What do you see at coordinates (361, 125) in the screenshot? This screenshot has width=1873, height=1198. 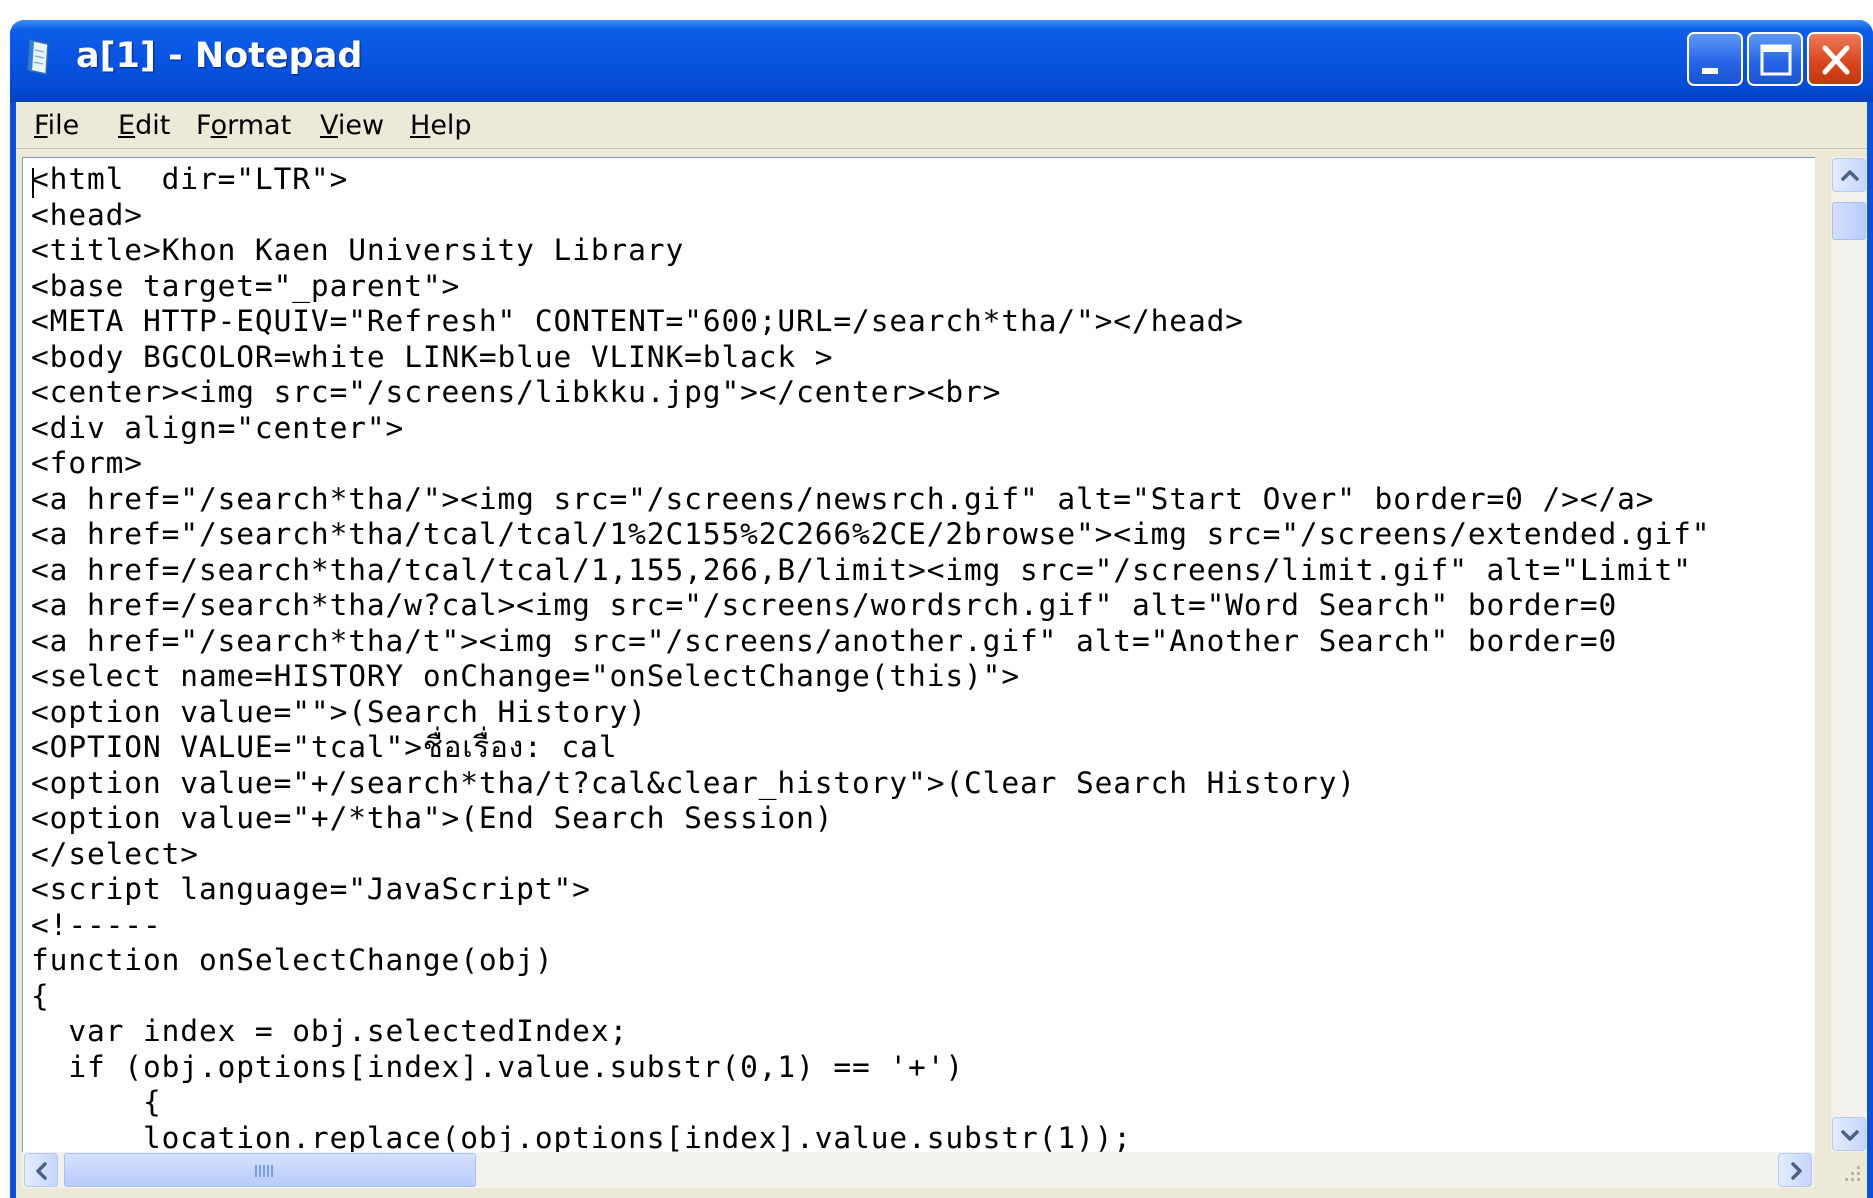 I see `menu-view-label: iew` at bounding box center [361, 125].